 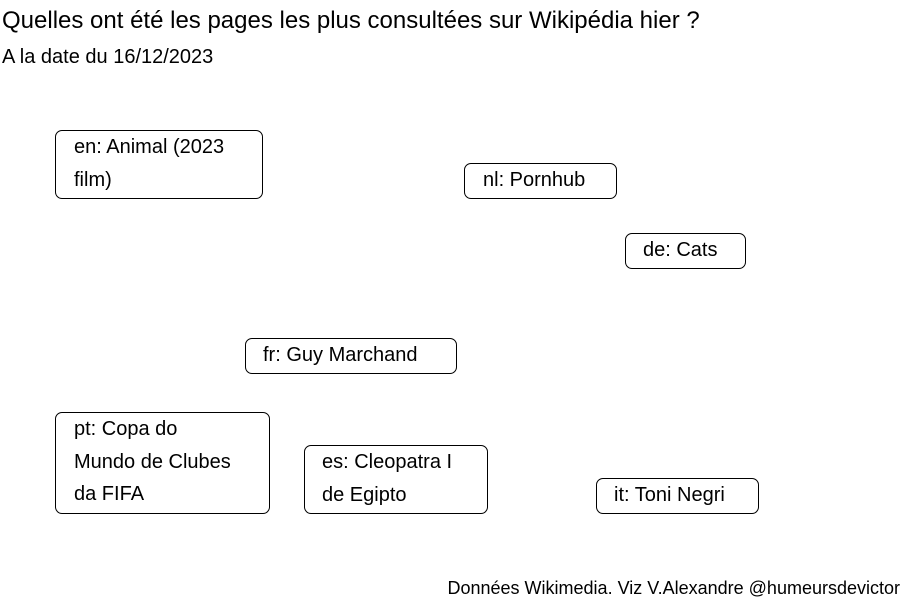 I want to click on label-pt-line-2: Mundo de Clubes, so click(x=152, y=461).